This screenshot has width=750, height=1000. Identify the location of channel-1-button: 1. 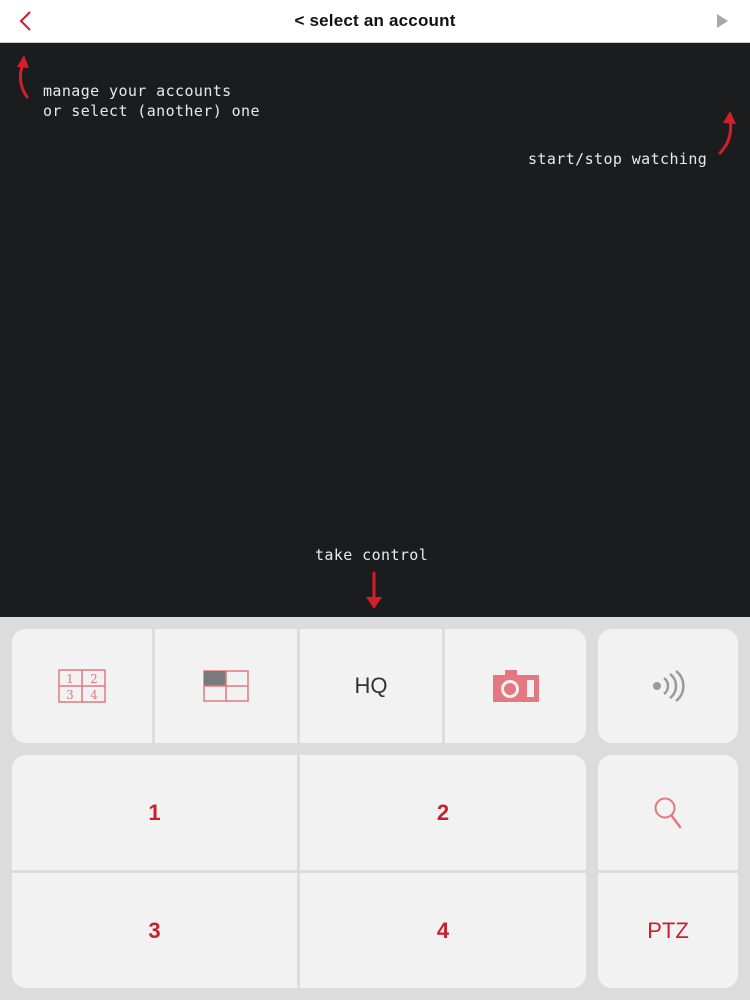
(154, 812).